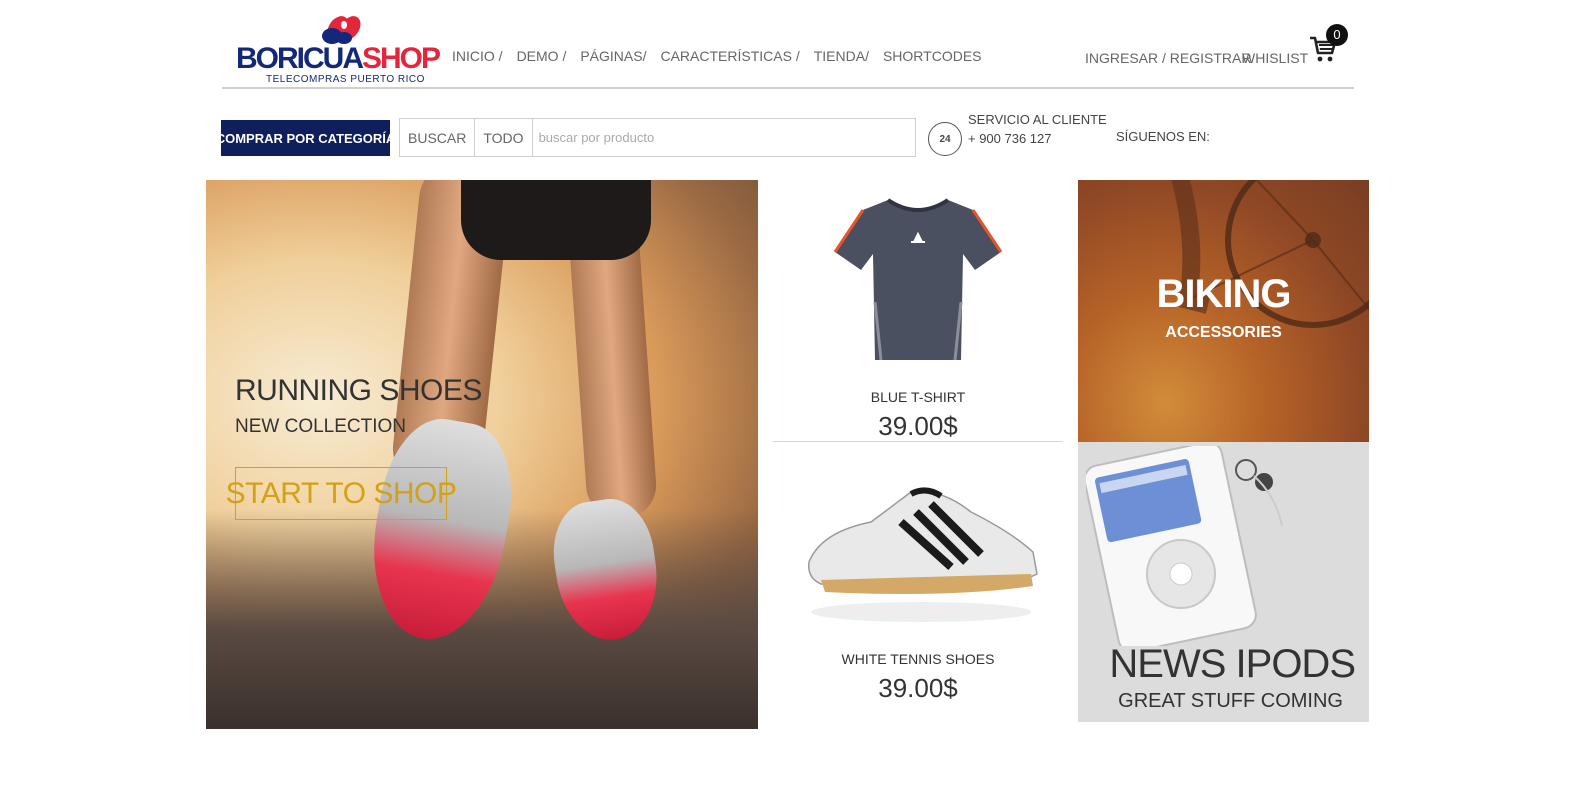  Describe the element at coordinates (345, 79) in the screenshot. I see `logo-tagline: TELECOMPRAS PUERTO RICO` at that location.